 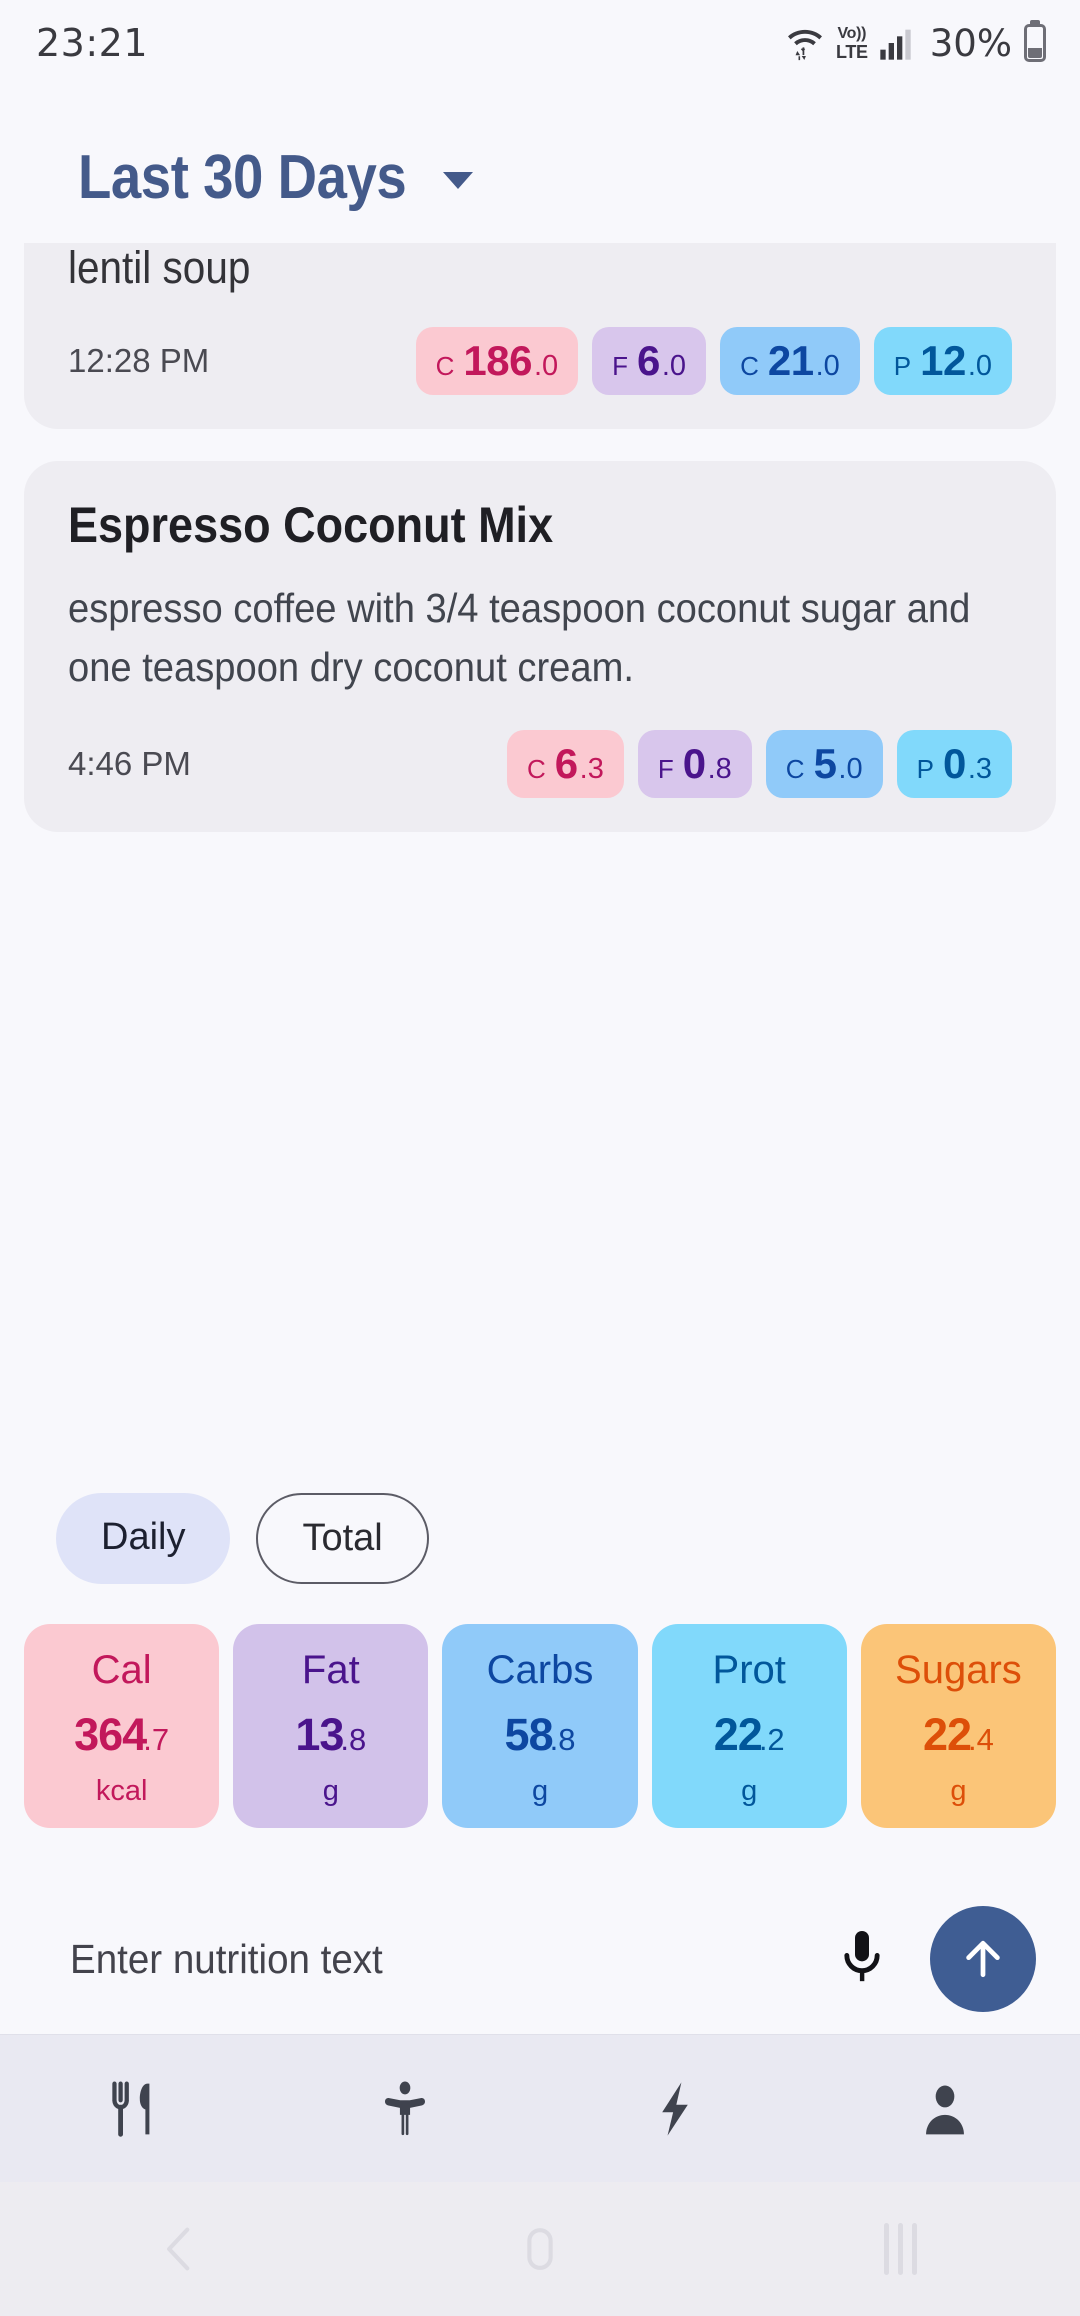 I want to click on entry-timestamp: 4:46 PM, so click(x=129, y=763).